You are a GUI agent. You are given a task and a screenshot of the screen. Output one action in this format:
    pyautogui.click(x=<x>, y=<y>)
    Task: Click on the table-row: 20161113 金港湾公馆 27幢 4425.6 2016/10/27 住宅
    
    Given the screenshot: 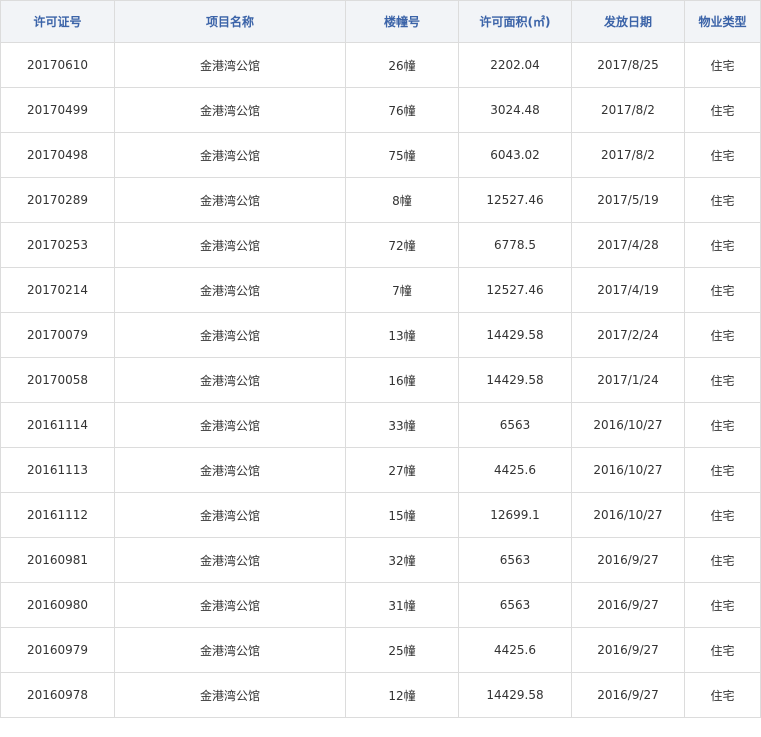 What is the action you would take?
    pyautogui.click(x=380, y=470)
    